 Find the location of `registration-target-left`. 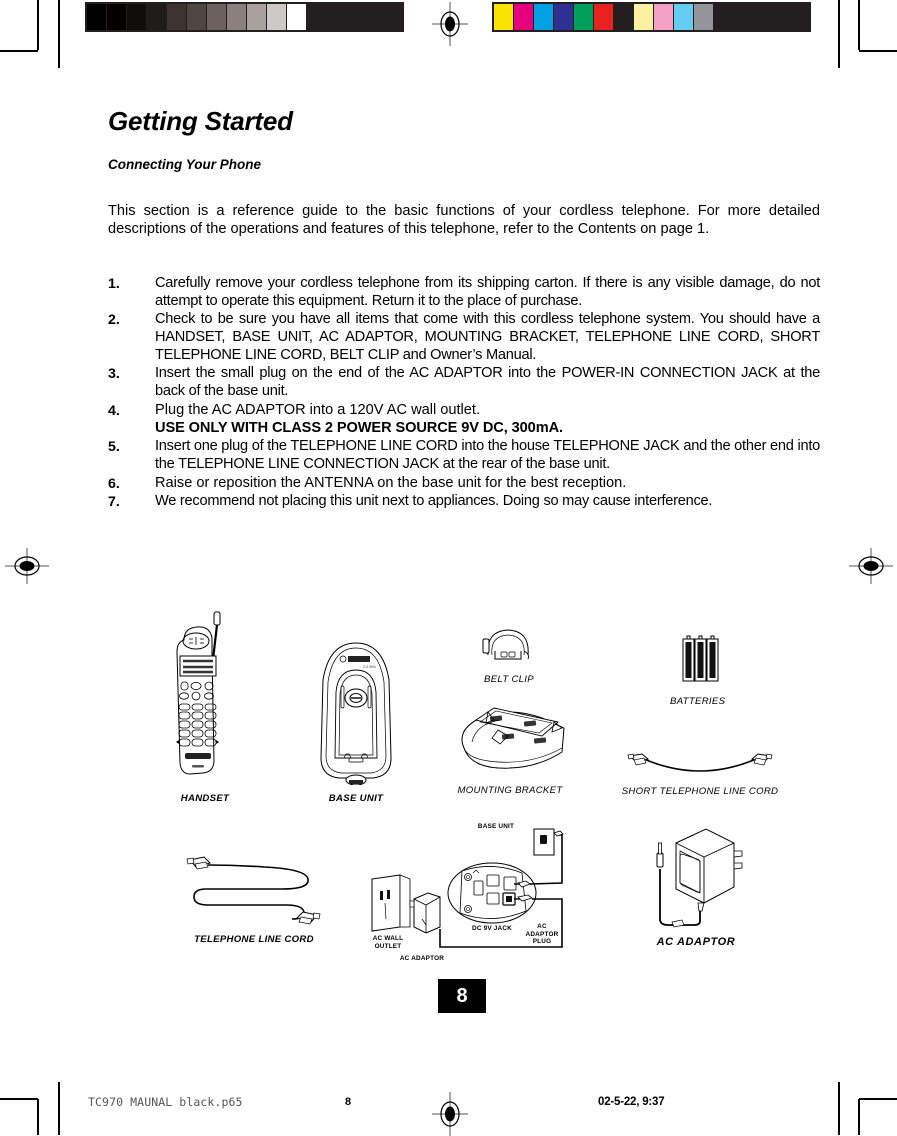

registration-target-left is located at coordinates (27, 566).